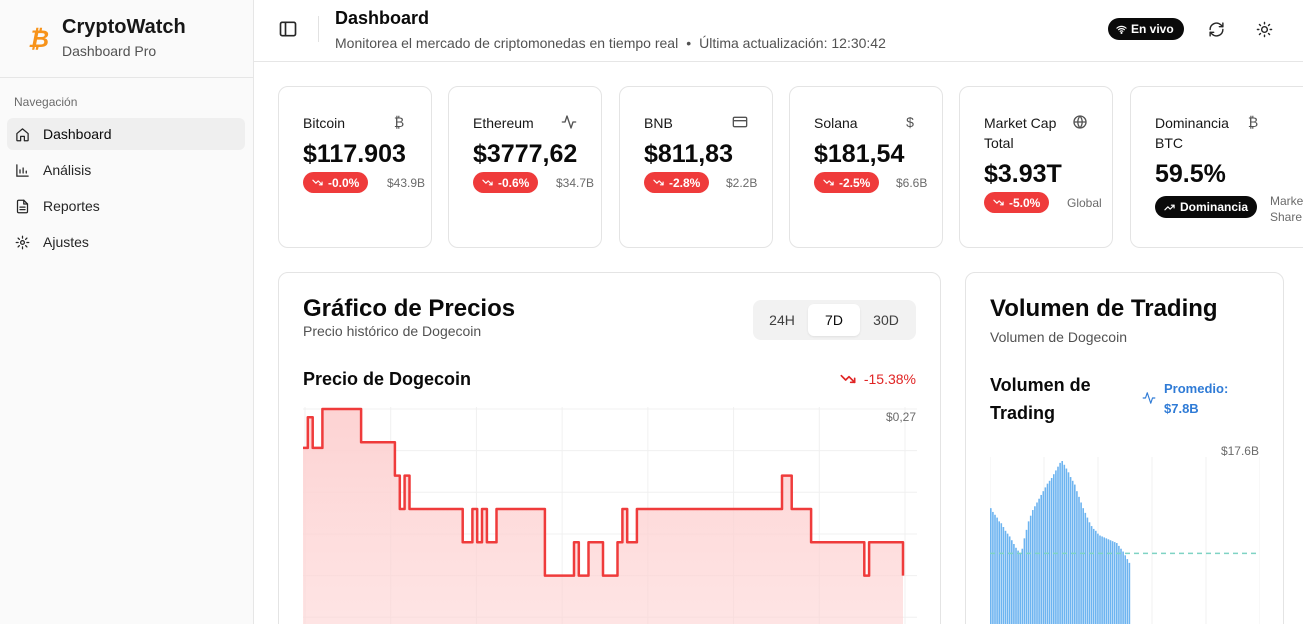  I want to click on stat-card-bnb: BNB $811,83 -2.8% $2.2B, so click(696, 167).